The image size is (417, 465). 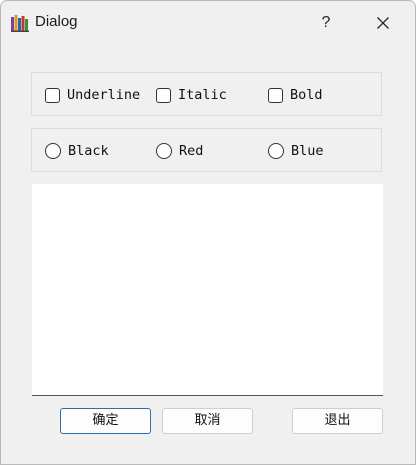 I want to click on checkbox-label: Underline, so click(x=104, y=95).